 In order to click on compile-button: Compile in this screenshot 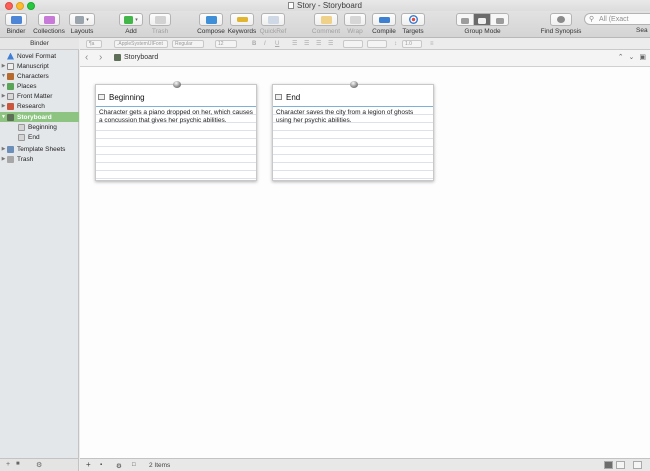, I will do `click(384, 24)`.